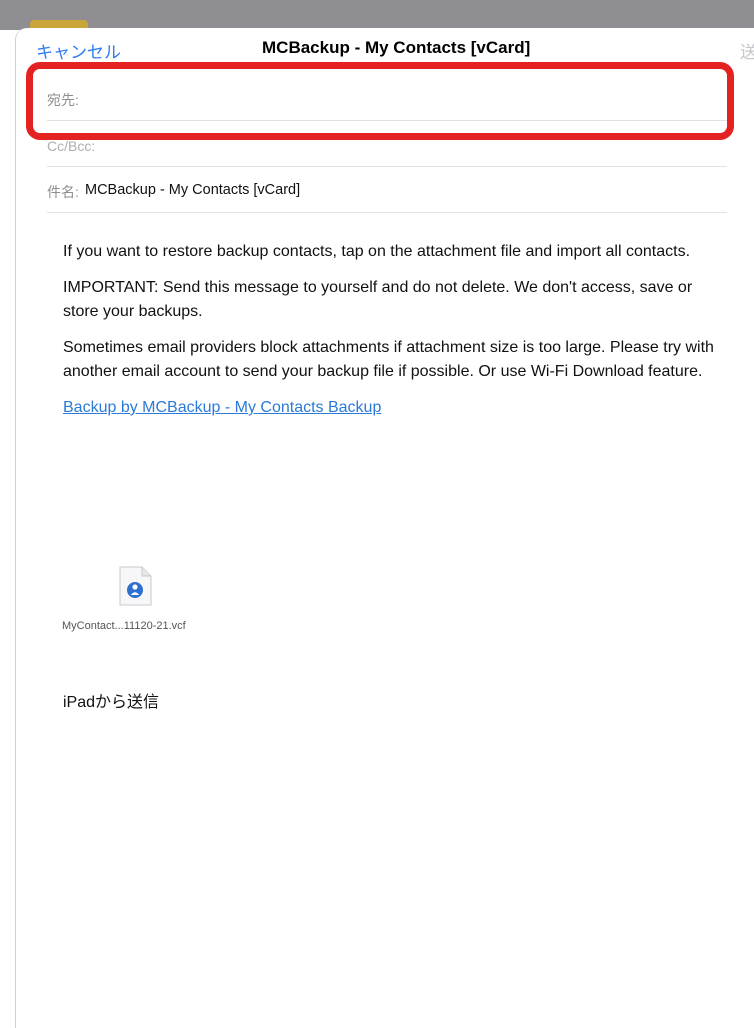 This screenshot has height=1028, width=754. What do you see at coordinates (111, 702) in the screenshot?
I see `signature: iPadから送信` at bounding box center [111, 702].